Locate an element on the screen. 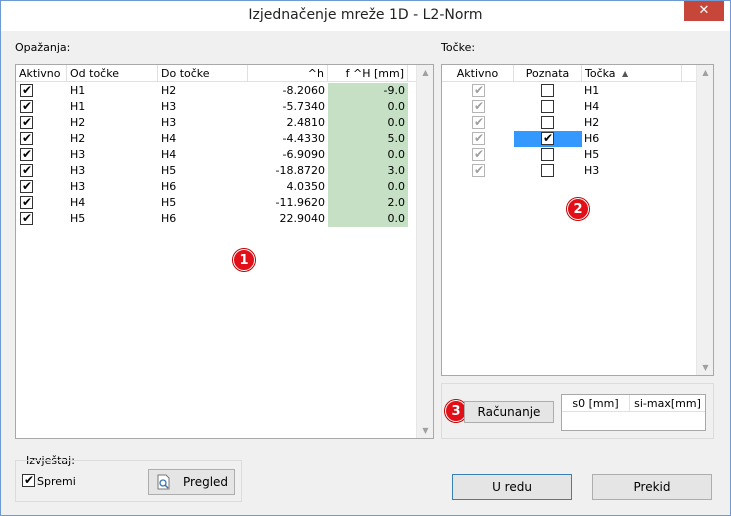  cell-dh: -18.8720 is located at coordinates (286, 171).